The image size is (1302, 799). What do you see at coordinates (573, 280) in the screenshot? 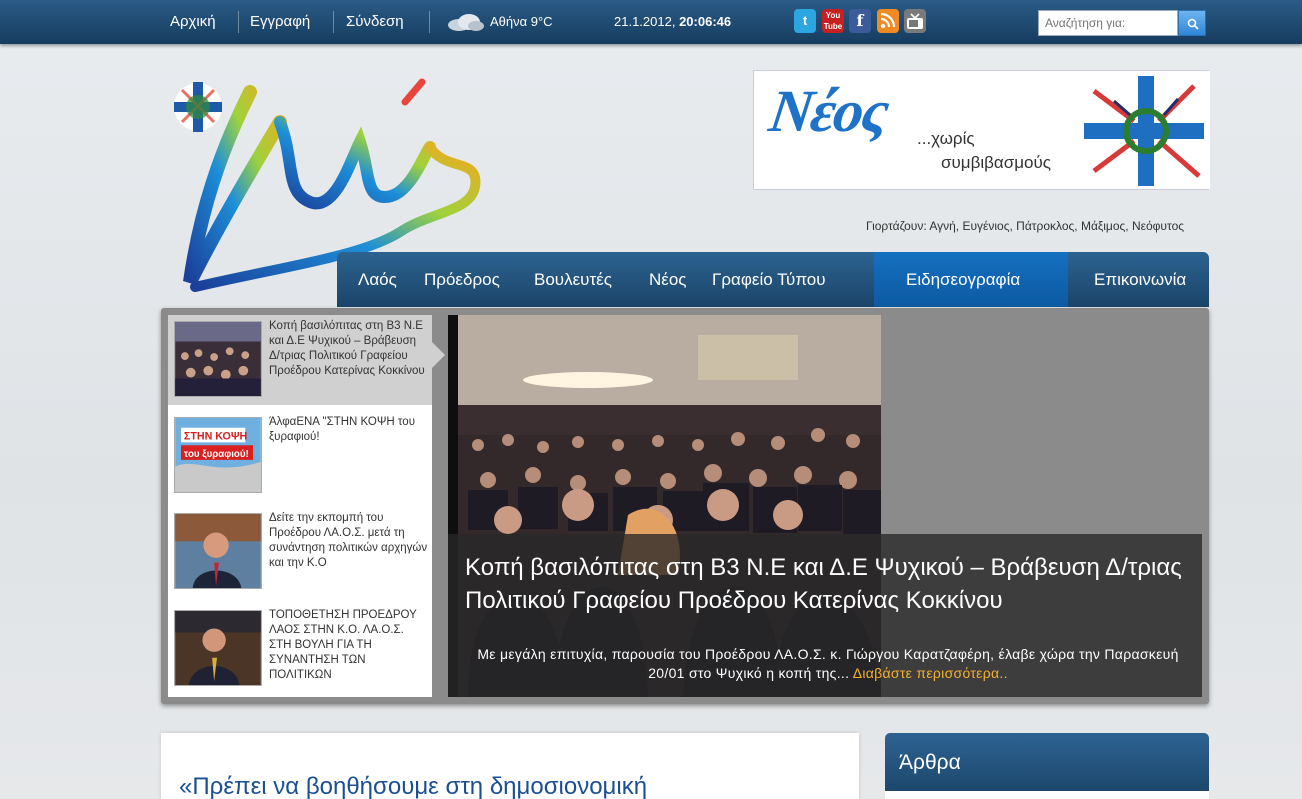
I see `nav-mps: Βουλευτές` at bounding box center [573, 280].